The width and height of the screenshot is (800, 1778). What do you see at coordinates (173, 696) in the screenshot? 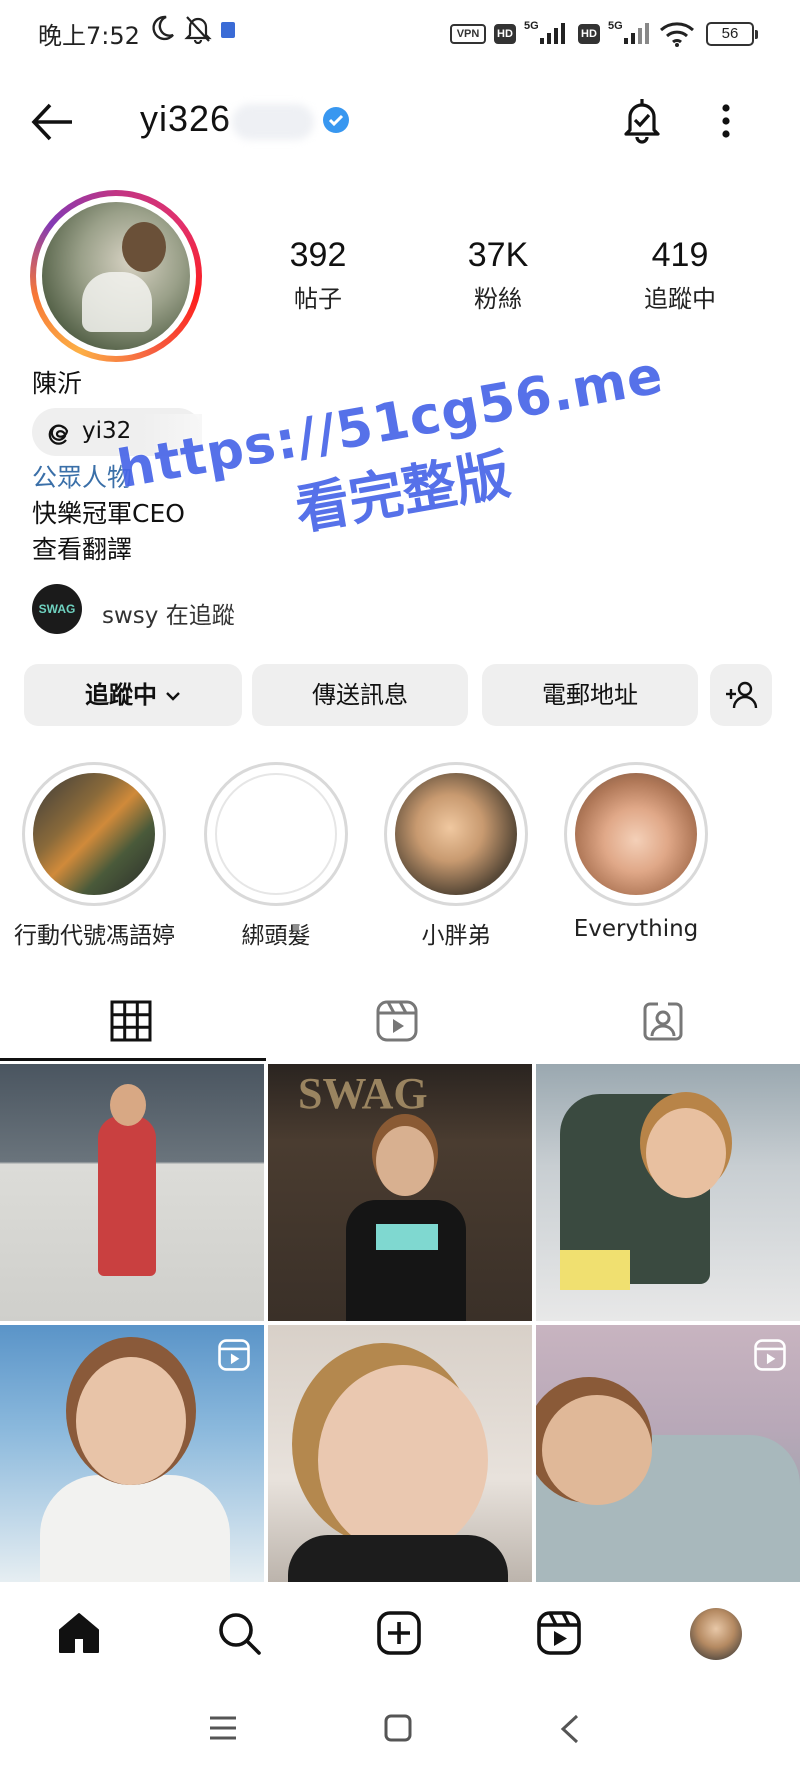
I see `chevron-down-icon` at bounding box center [173, 696].